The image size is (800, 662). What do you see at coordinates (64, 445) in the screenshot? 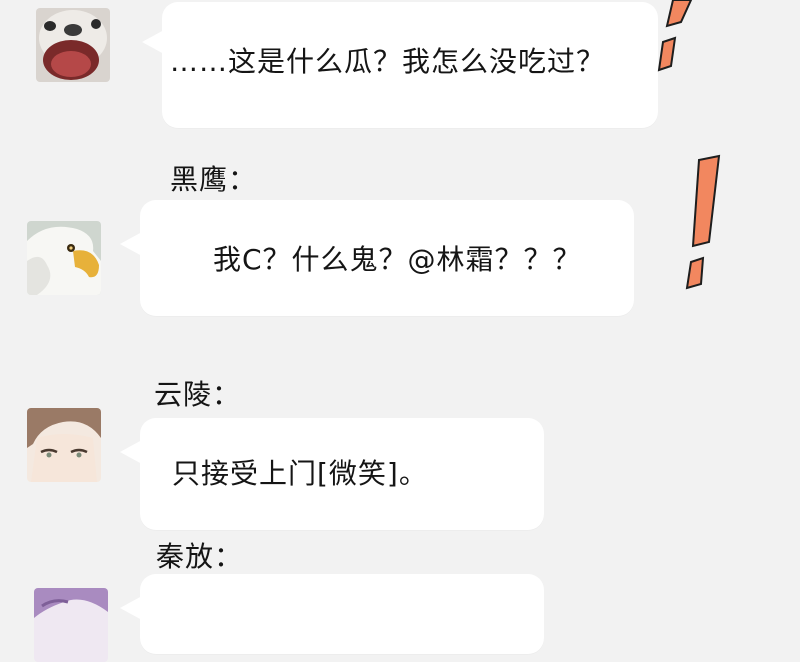
I see `man-avatar` at bounding box center [64, 445].